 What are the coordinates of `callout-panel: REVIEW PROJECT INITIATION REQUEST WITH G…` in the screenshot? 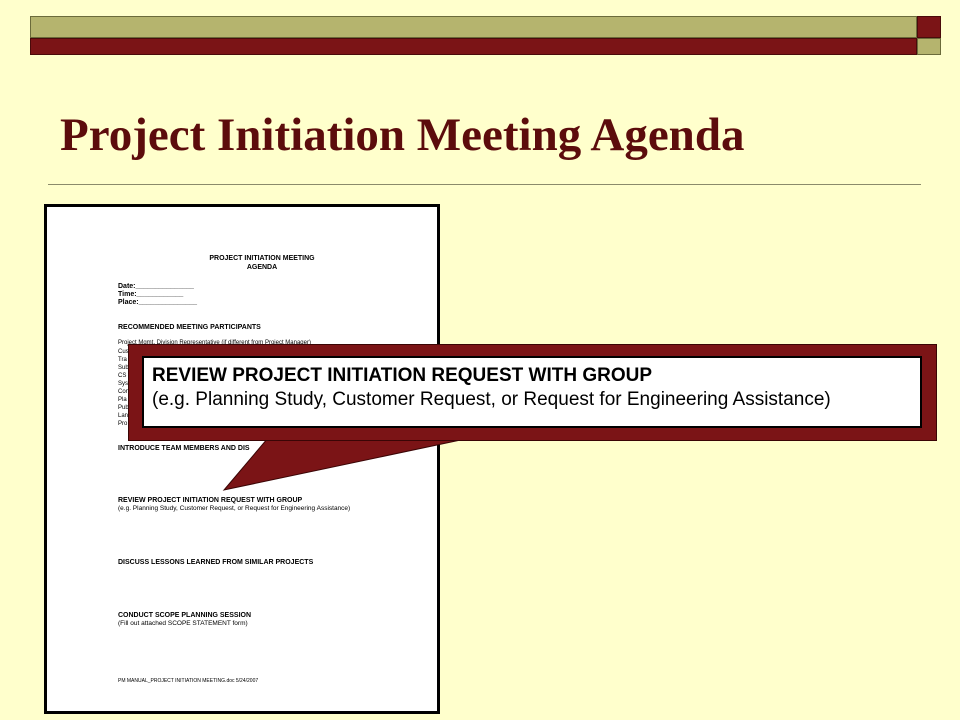 It's located at (532, 392).